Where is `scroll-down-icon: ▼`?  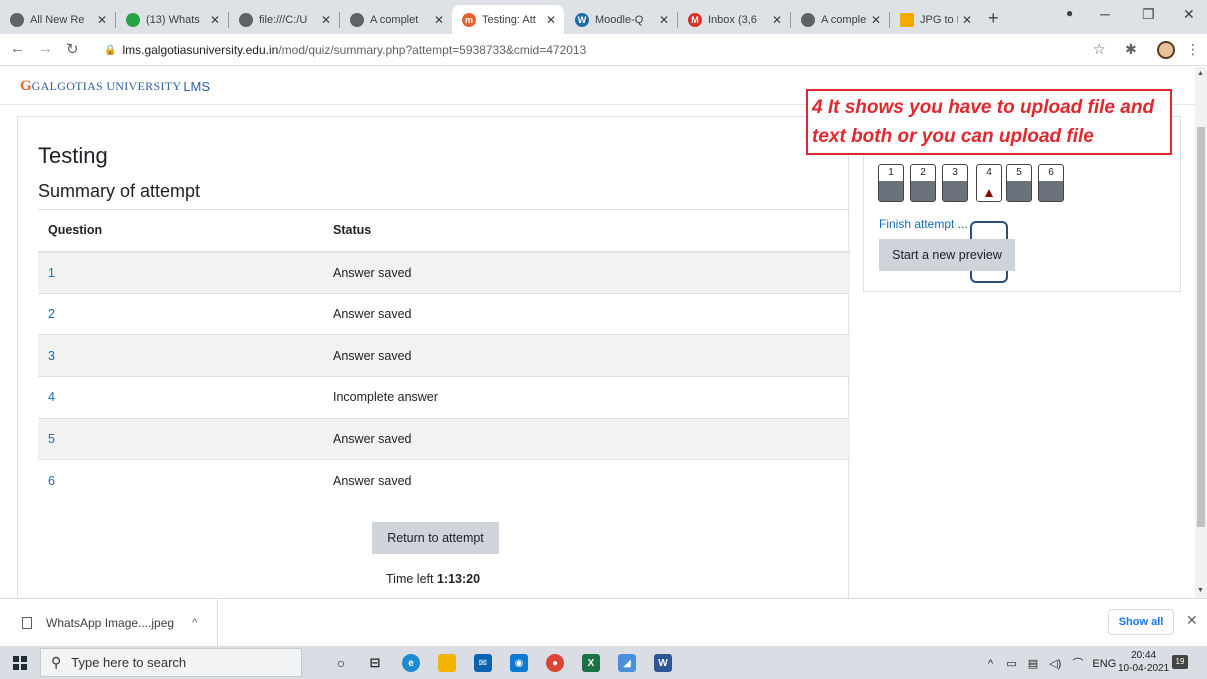 scroll-down-icon: ▼ is located at coordinates (1200, 590).